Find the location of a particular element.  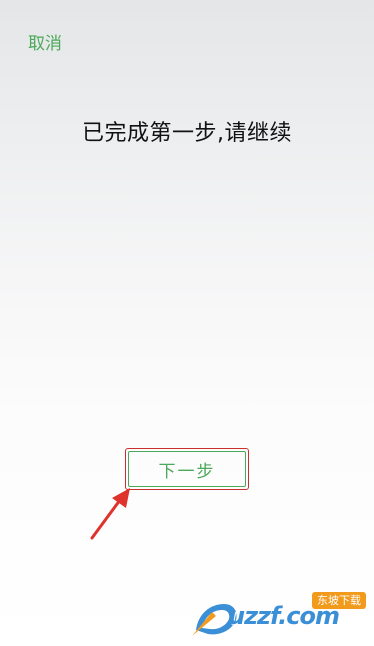

page-heading: 已完成第一步,请继续 is located at coordinates (187, 133).